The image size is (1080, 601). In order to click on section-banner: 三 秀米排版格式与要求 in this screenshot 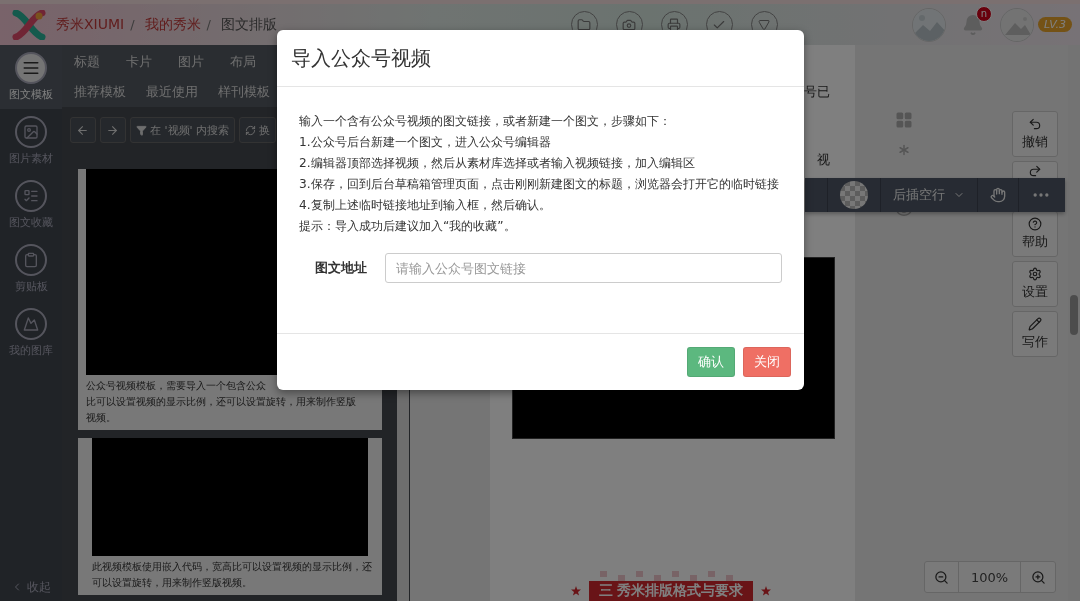, I will do `click(671, 591)`.